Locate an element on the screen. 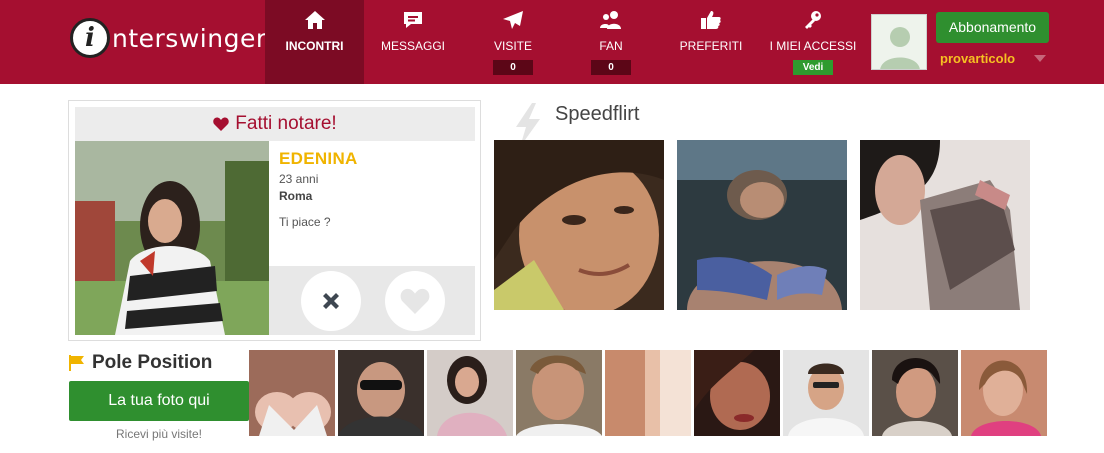 The image size is (1104, 453). nav-miei-accessi: I MIEI ACCESSI Vedi is located at coordinates (813, 42).